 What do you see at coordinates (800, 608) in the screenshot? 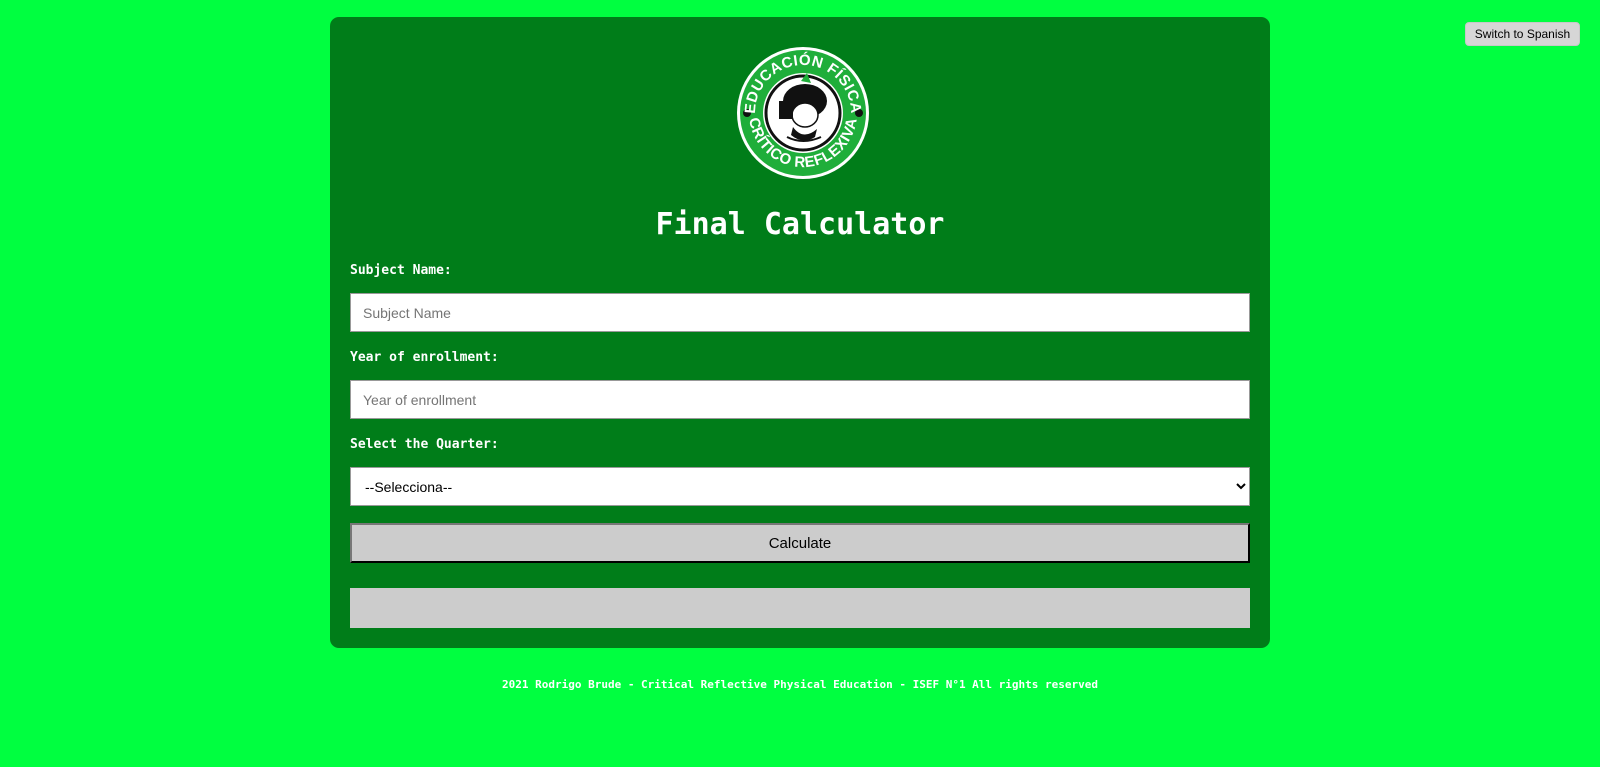
I see `result-box` at bounding box center [800, 608].